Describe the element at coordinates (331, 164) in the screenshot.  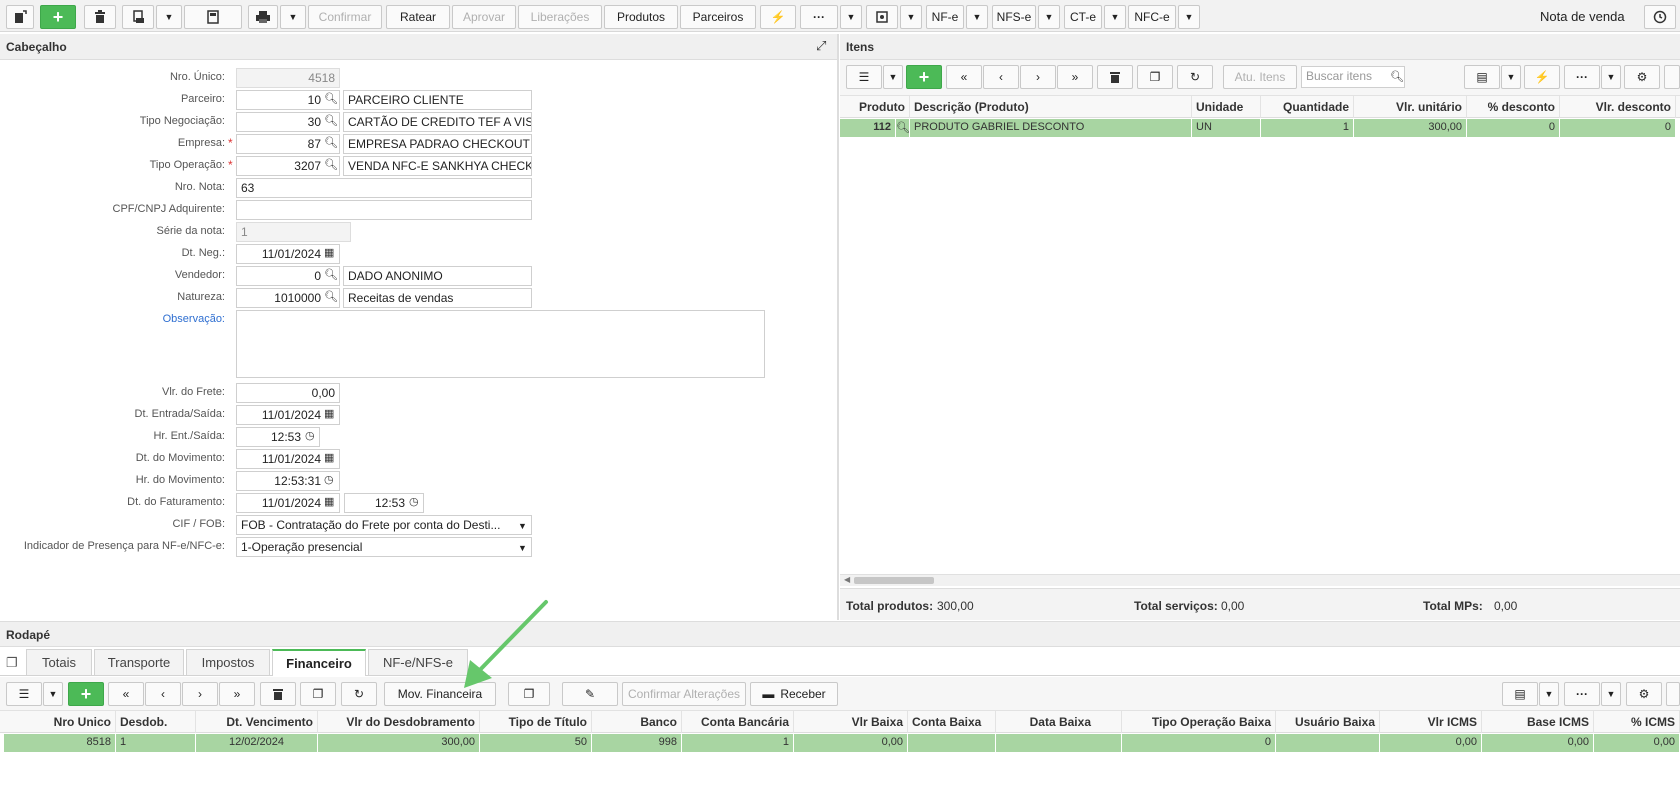
I see `tipo-operacao-search-icon: 🔍︎` at that location.